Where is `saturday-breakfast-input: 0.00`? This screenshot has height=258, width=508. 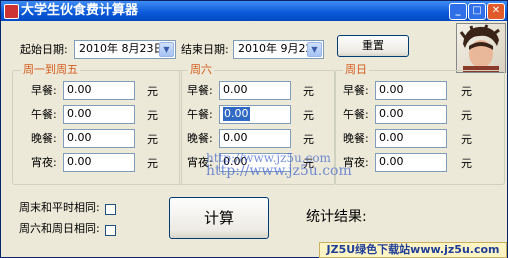 saturday-breakfast-input: 0.00 is located at coordinates (255, 90).